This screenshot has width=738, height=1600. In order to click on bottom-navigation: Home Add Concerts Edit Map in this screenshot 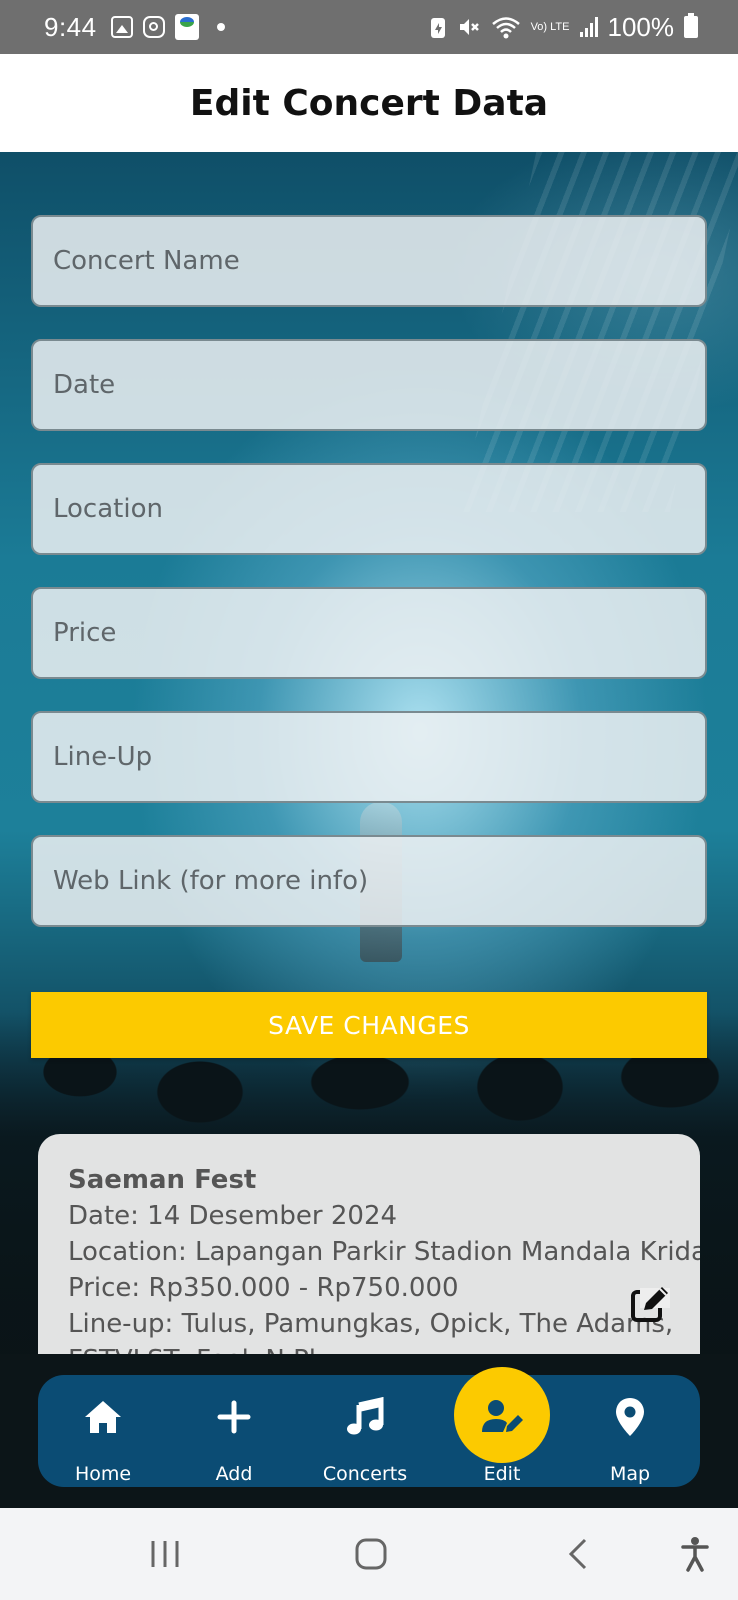, I will do `click(369, 1427)`.